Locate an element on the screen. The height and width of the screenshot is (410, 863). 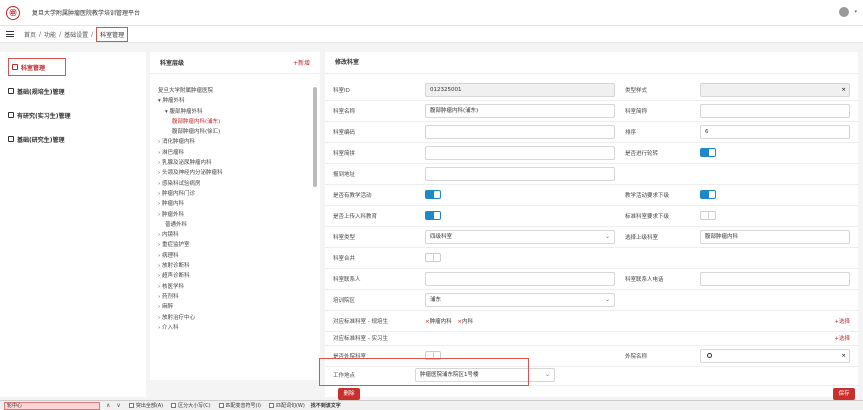
tree-node: › 药剂科 is located at coordinates (239, 297).